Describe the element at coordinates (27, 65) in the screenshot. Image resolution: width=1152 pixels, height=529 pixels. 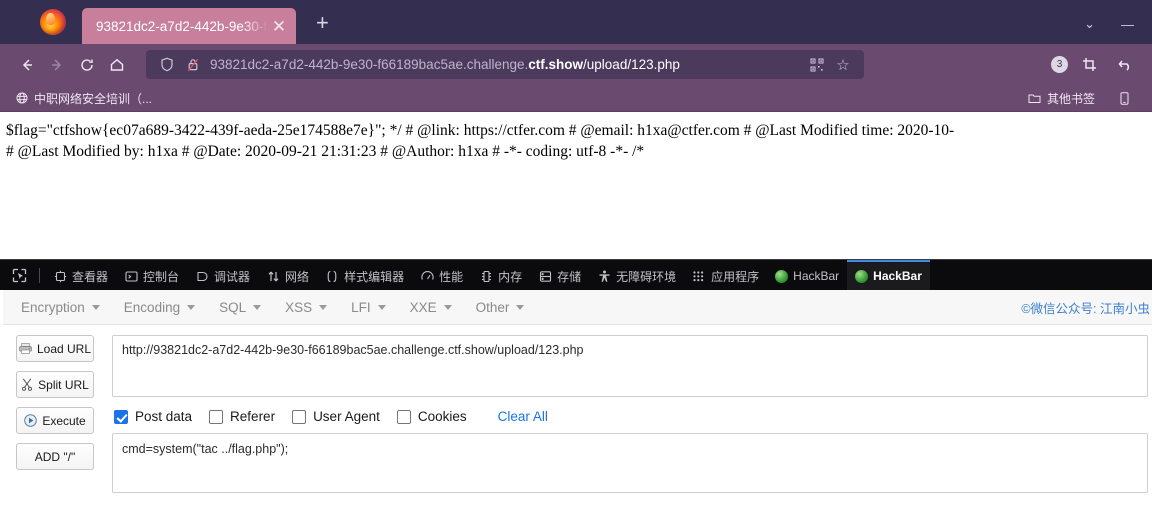
I see `back-button` at that location.